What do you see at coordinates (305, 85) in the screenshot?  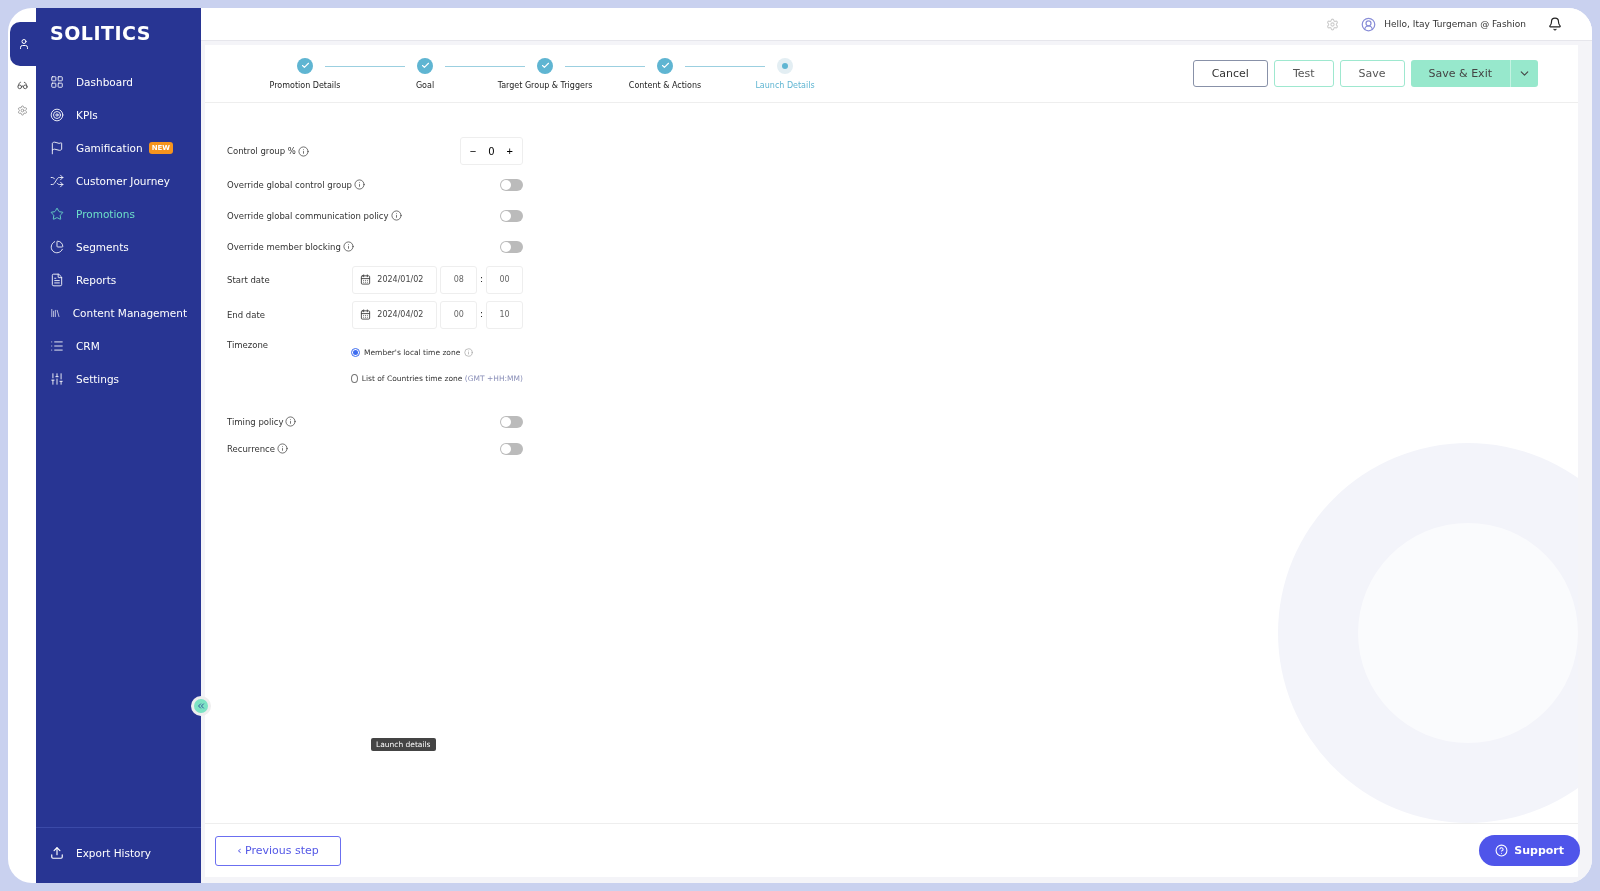 I see `step-label: Promotion Details` at bounding box center [305, 85].